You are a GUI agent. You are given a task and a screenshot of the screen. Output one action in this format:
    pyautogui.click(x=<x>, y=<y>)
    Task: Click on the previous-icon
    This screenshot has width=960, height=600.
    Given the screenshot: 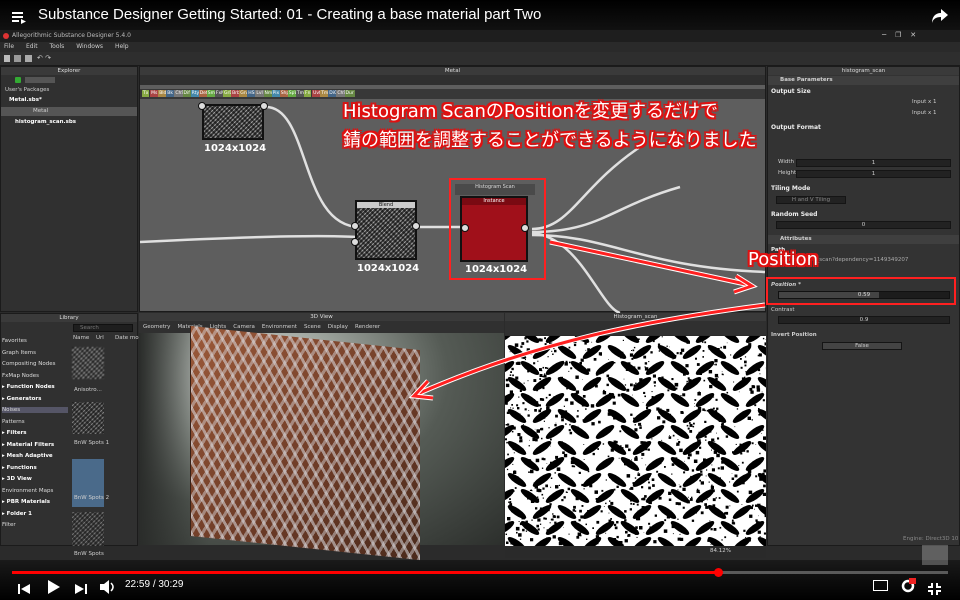 What is the action you would take?
    pyautogui.click(x=24, y=589)
    